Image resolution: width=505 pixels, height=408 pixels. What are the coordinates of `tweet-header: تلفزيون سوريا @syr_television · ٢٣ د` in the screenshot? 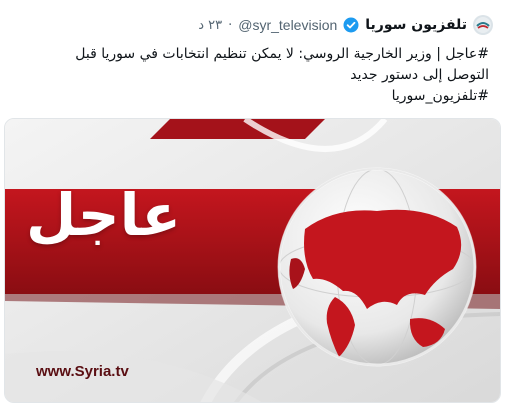 It's located at (345, 25).